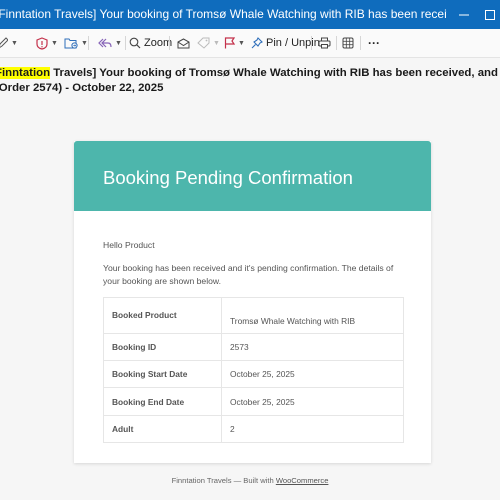 This screenshot has height=500, width=500. I want to click on zoom-button: Zoom, so click(150, 43).